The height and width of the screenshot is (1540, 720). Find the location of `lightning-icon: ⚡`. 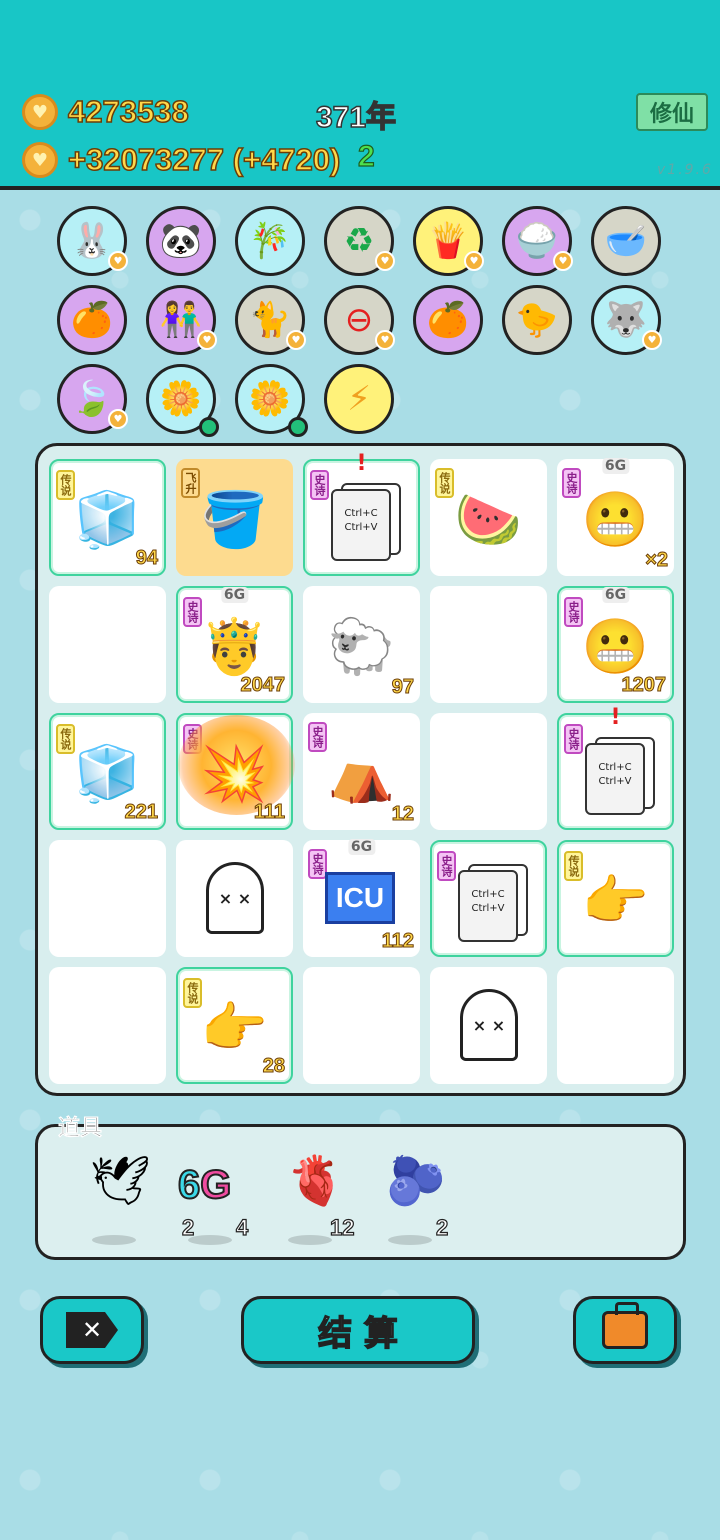

lightning-icon: ⚡ is located at coordinates (359, 399).